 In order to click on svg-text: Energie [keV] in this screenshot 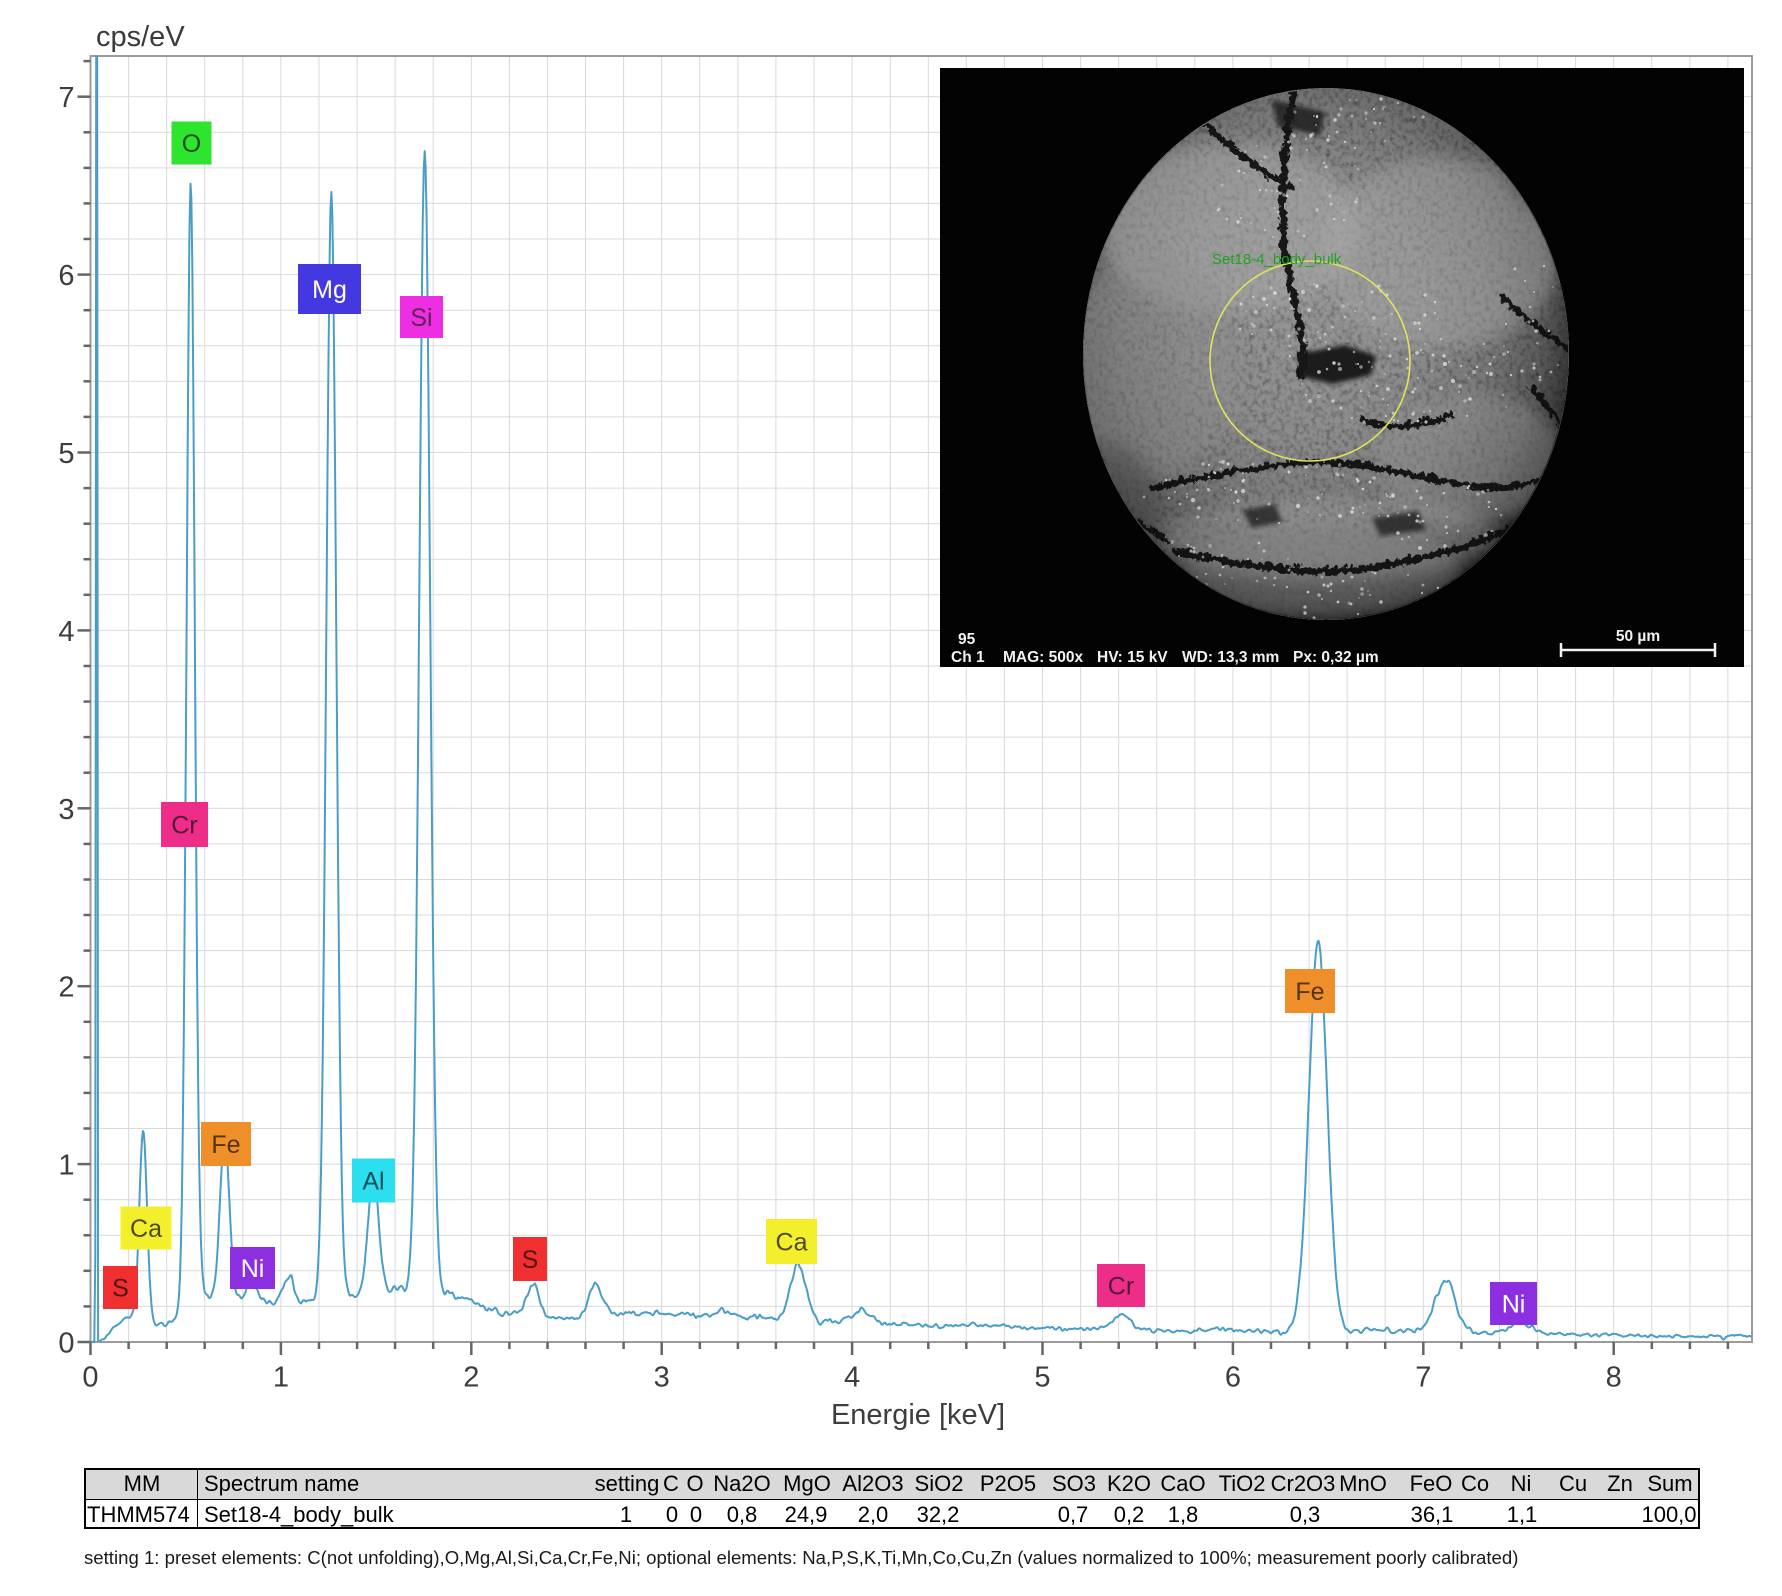, I will do `click(918, 1415)`.